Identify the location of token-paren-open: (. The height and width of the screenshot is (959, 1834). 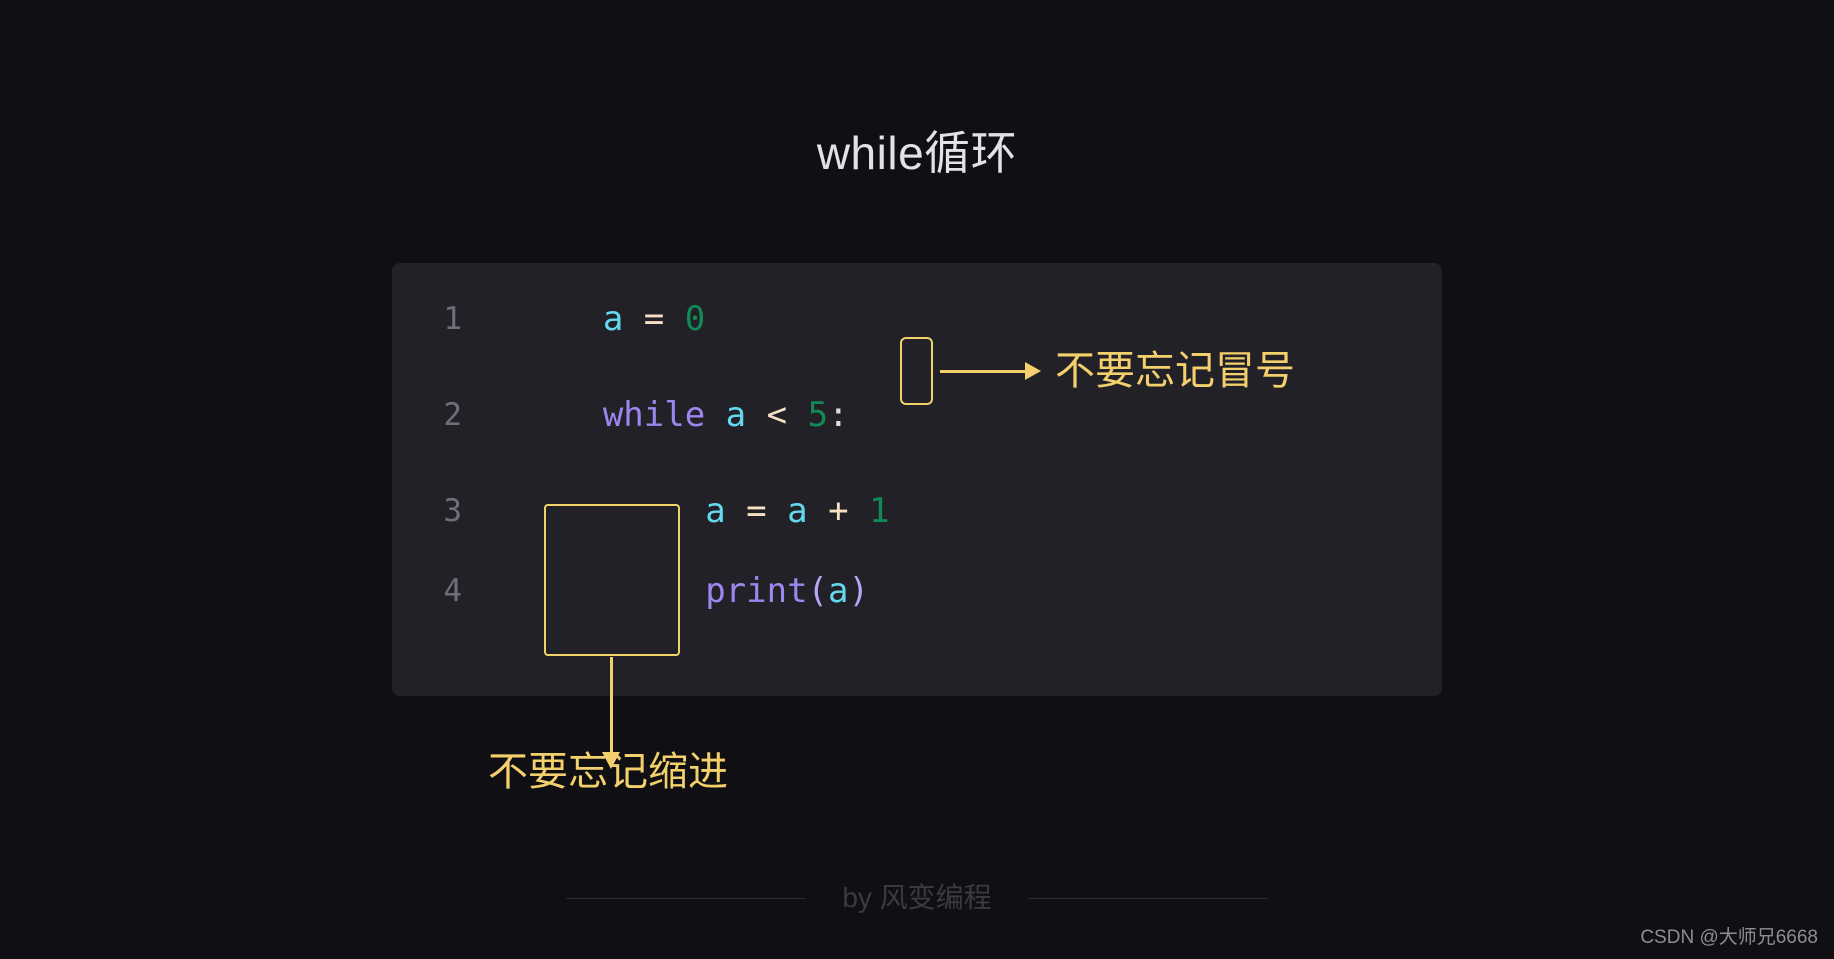
(818, 591).